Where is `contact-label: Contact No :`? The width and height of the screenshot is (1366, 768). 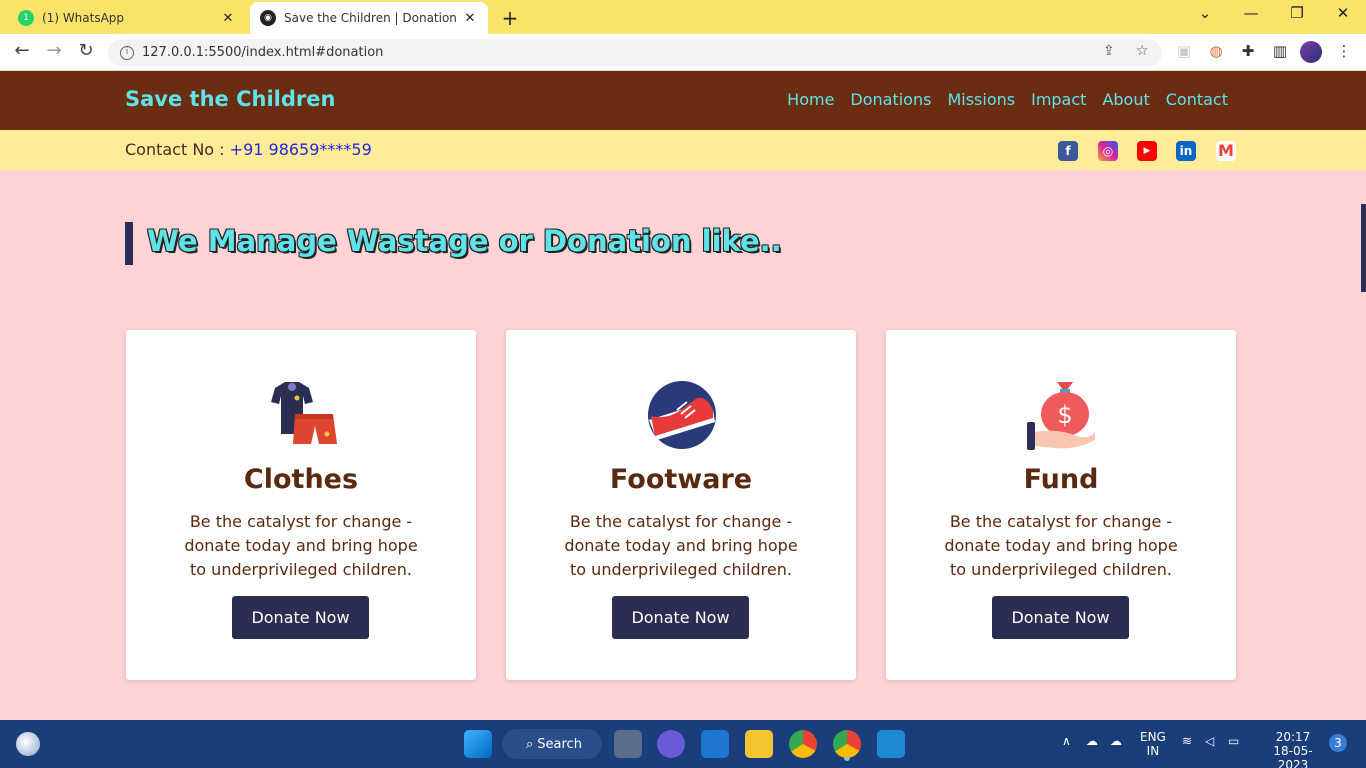
contact-label: Contact No : is located at coordinates (177, 149).